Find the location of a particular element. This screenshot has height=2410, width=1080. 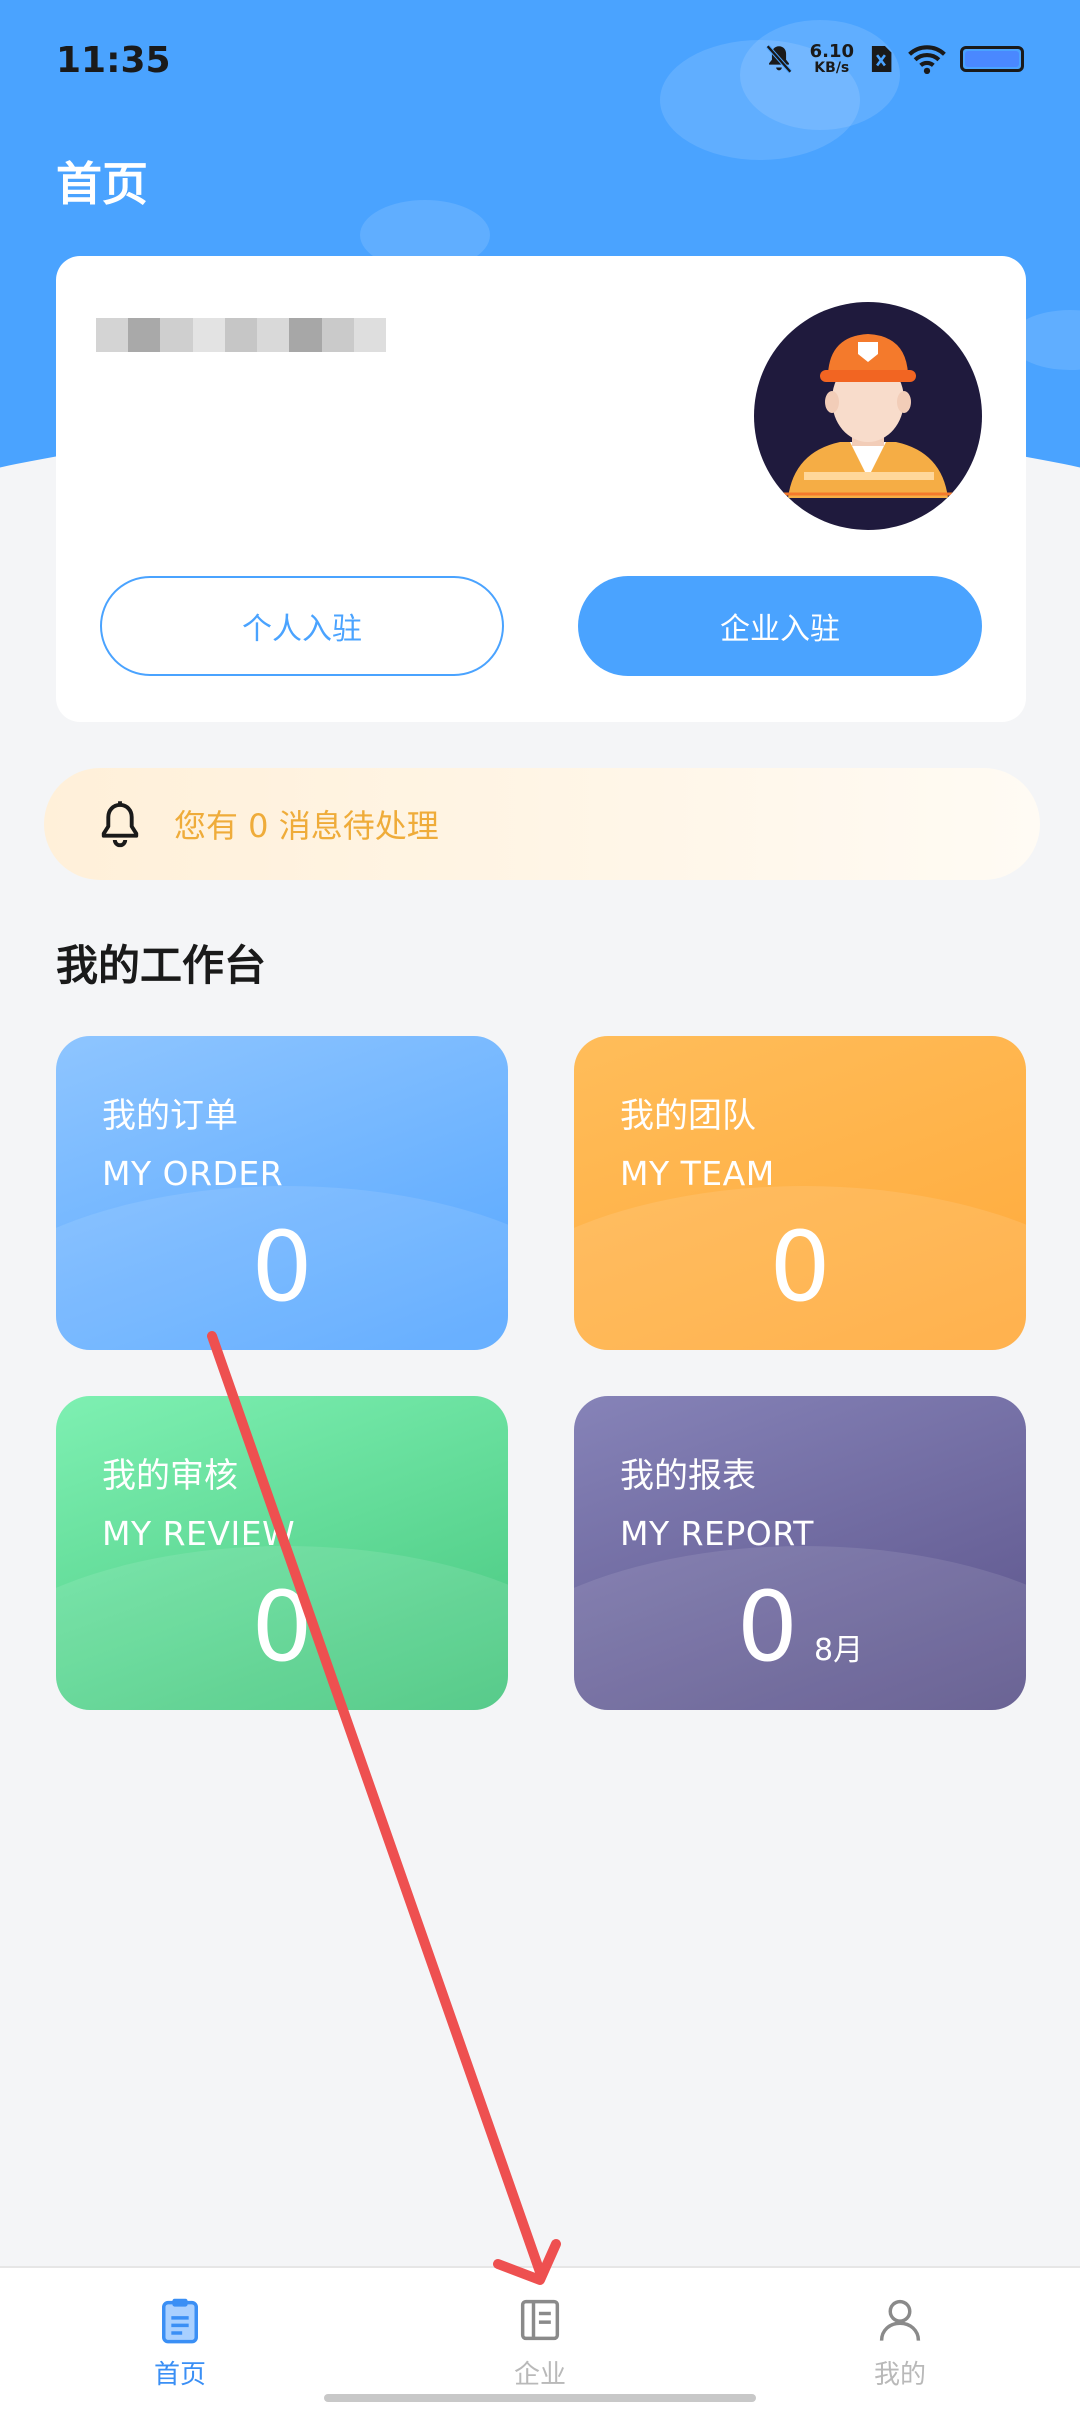

bell-icon is located at coordinates (120, 824).